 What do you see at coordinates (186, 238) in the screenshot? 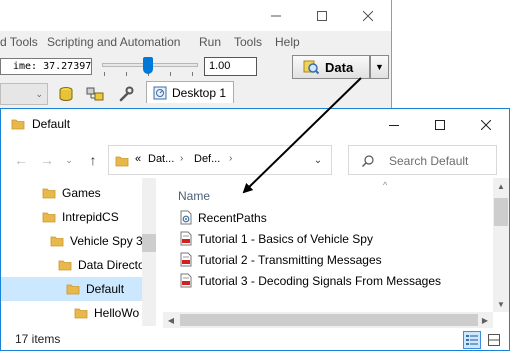
I see `vs3-file-icon` at bounding box center [186, 238].